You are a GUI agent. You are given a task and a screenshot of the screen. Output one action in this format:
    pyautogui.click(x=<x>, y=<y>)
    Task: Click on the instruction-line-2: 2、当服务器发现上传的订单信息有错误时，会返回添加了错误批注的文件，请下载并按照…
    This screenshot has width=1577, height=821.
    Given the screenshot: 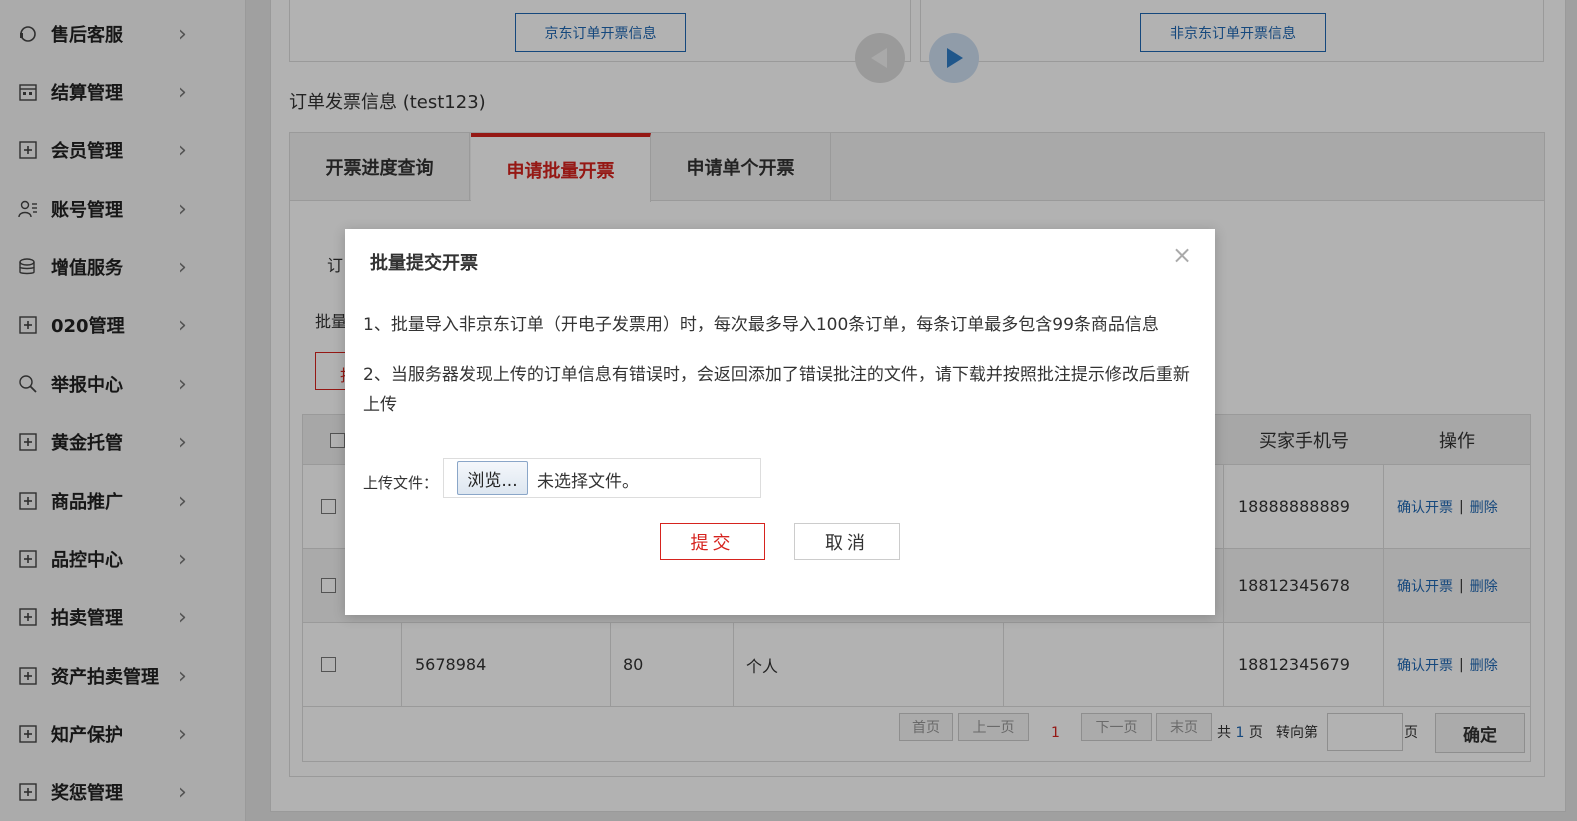 What is the action you would take?
    pyautogui.click(x=776, y=390)
    